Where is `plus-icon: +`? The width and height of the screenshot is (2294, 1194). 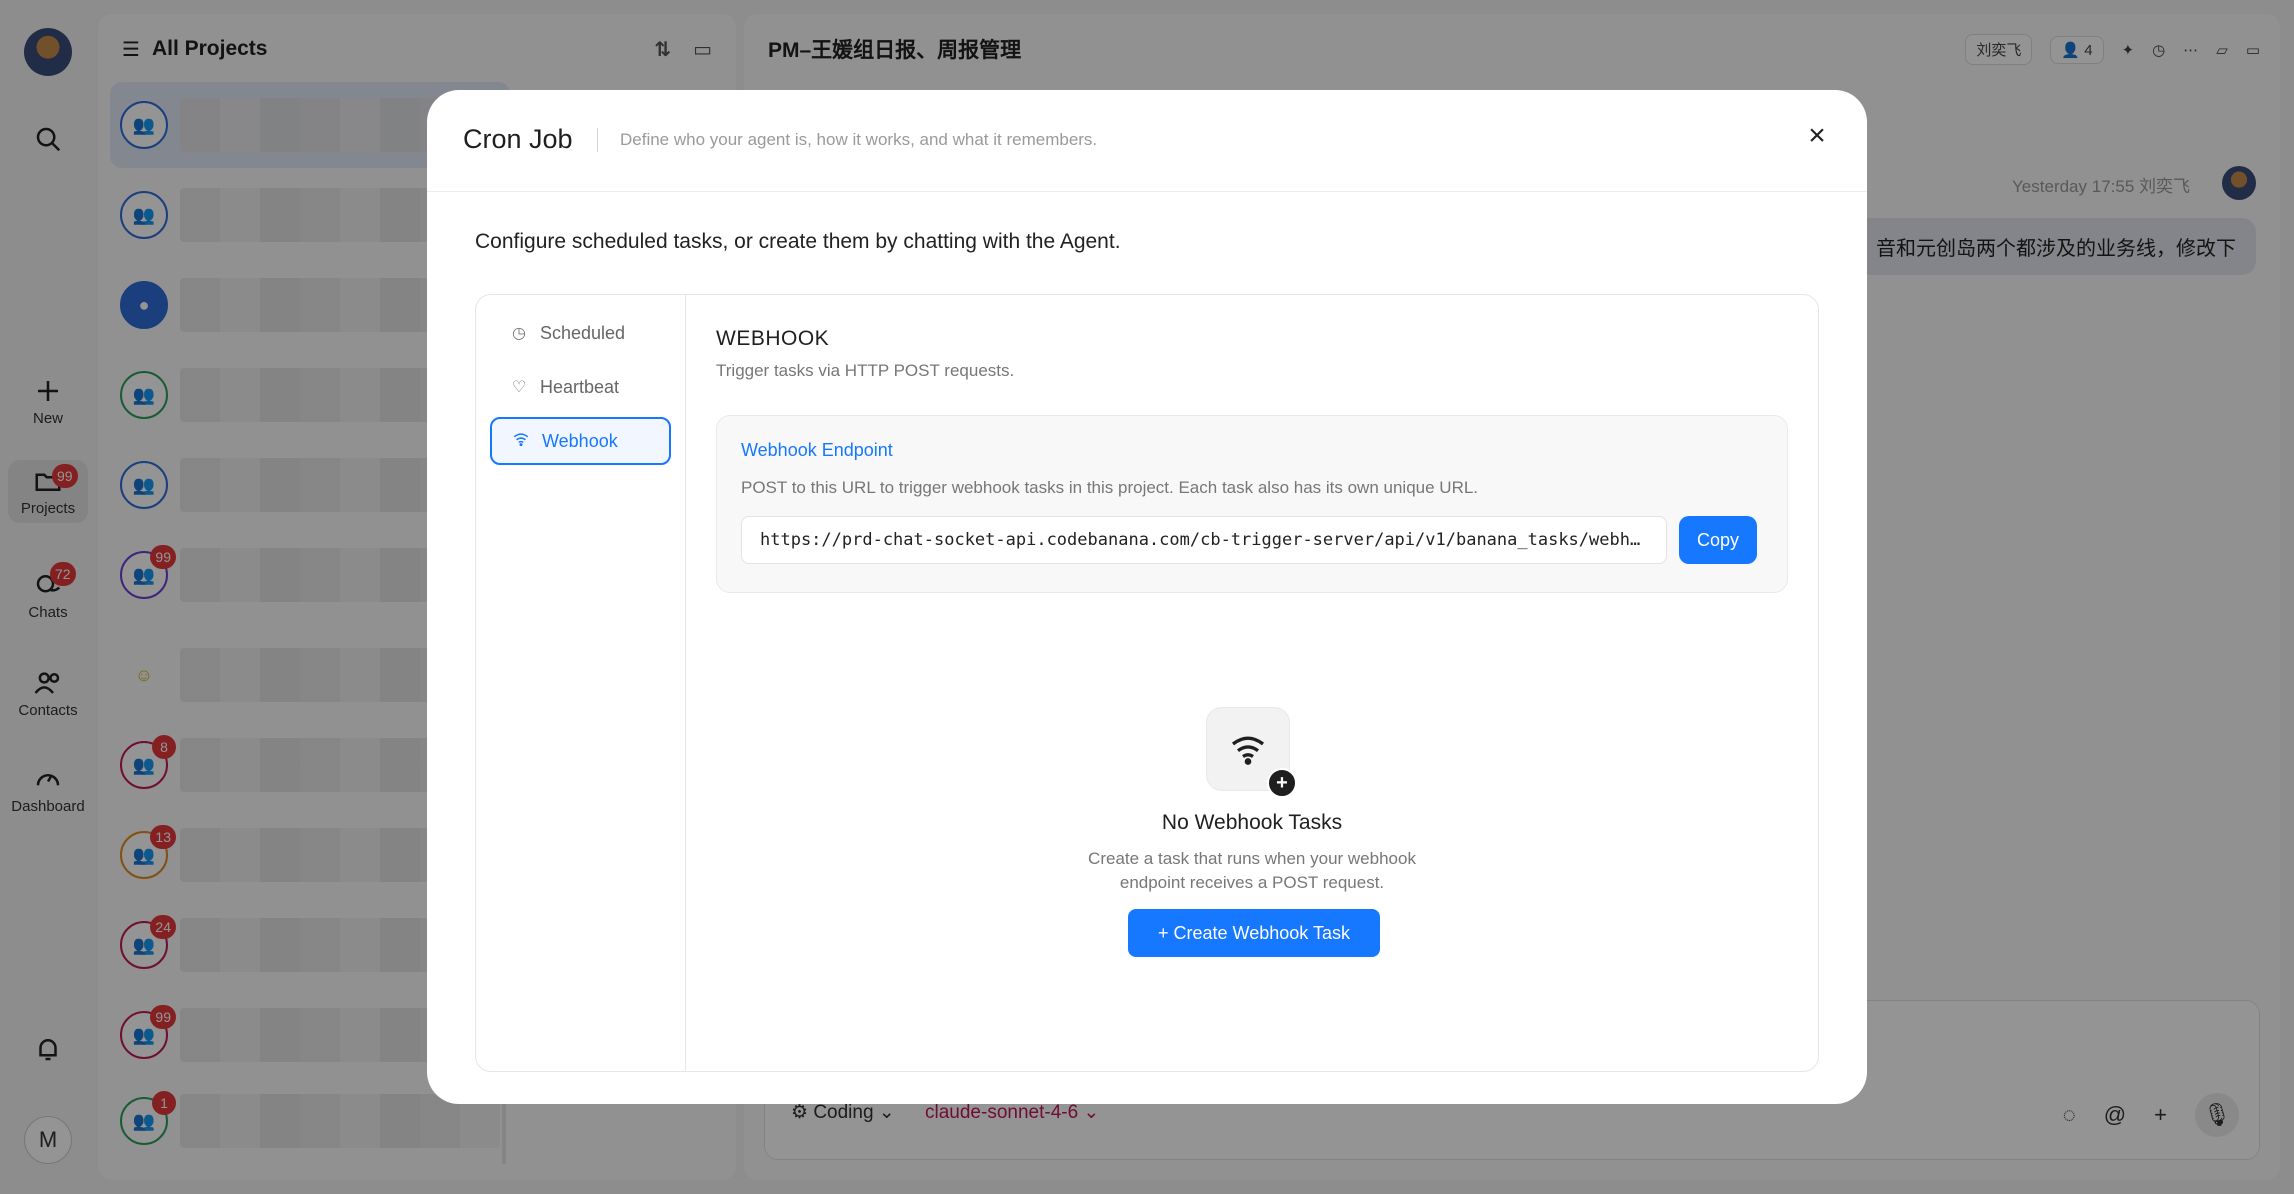 plus-icon: + is located at coordinates (1282, 783).